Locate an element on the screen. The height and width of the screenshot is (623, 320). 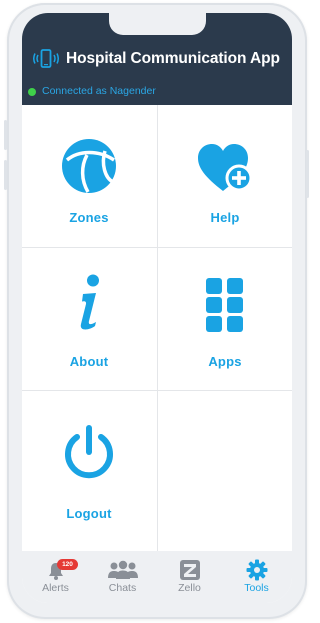
power-icon is located at coordinates (89, 452).